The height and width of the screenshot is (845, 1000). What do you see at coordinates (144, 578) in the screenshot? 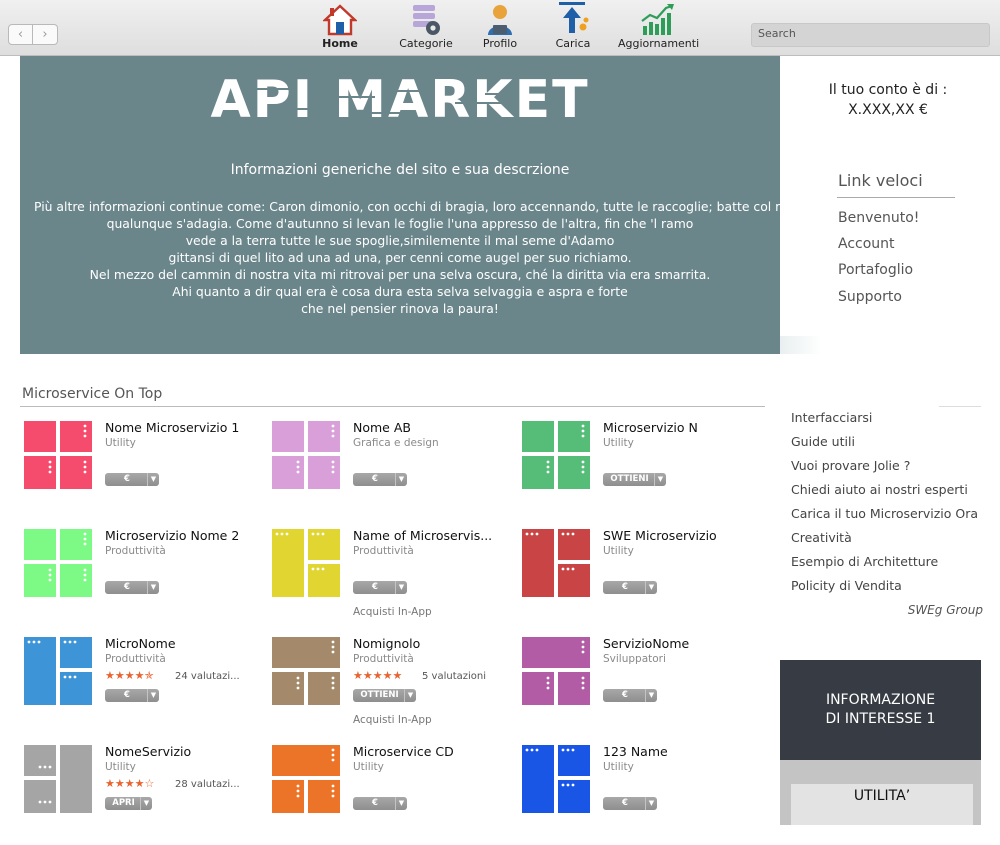
I see `app-card: Microservizio Nome 2 Produttività € ▼` at bounding box center [144, 578].